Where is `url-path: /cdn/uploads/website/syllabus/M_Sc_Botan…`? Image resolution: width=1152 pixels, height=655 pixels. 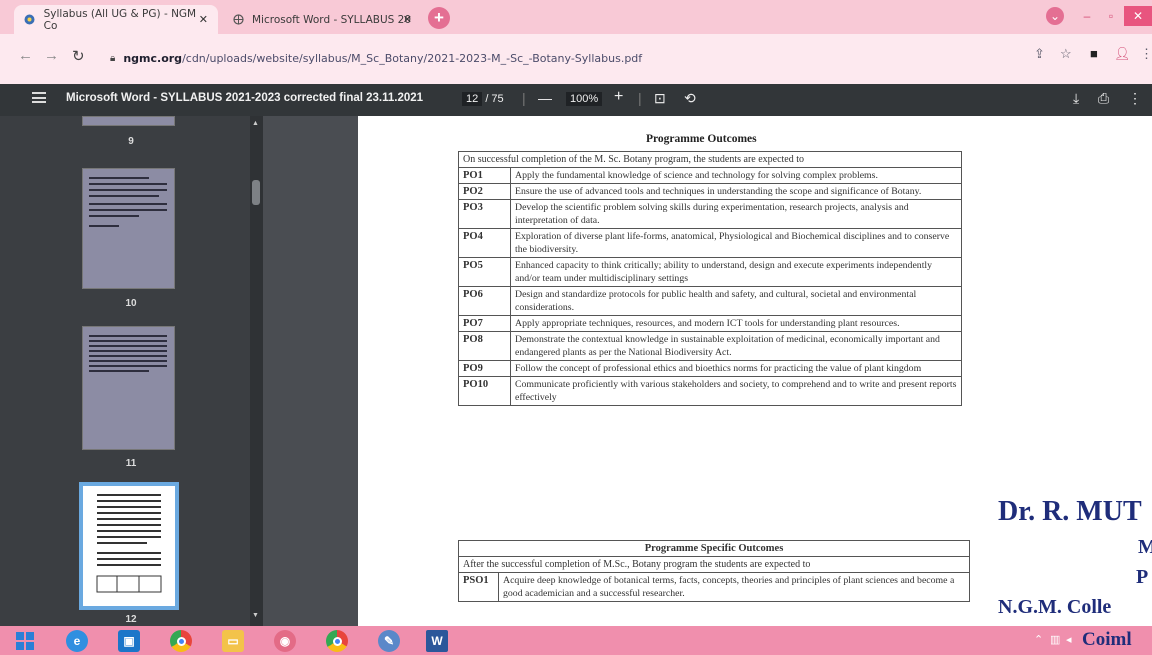
url-path: /cdn/uploads/website/syllabus/M_Sc_Botan… is located at coordinates (412, 58).